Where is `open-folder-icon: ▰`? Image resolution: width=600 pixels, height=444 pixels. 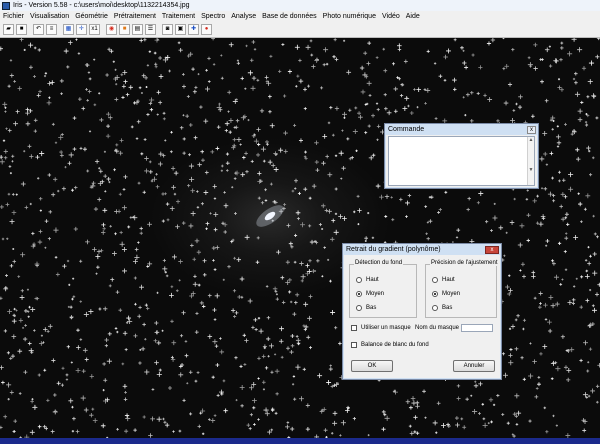 open-folder-icon: ▰ is located at coordinates (8, 29).